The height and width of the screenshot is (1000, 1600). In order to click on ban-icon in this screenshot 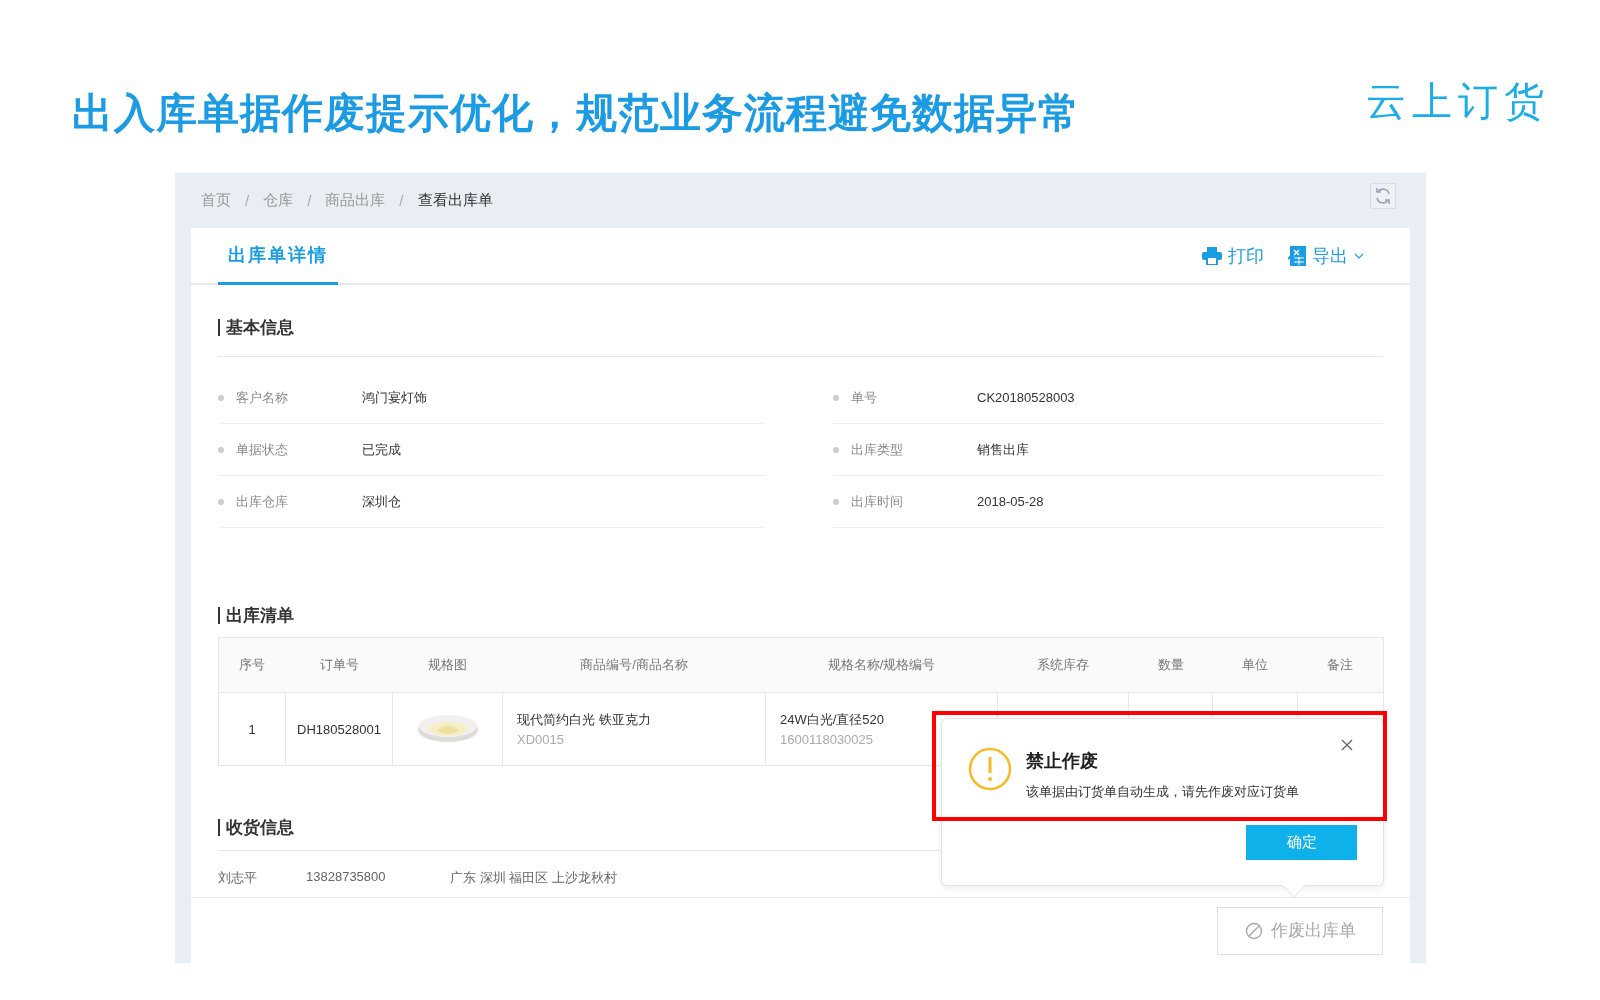, I will do `click(1253, 930)`.